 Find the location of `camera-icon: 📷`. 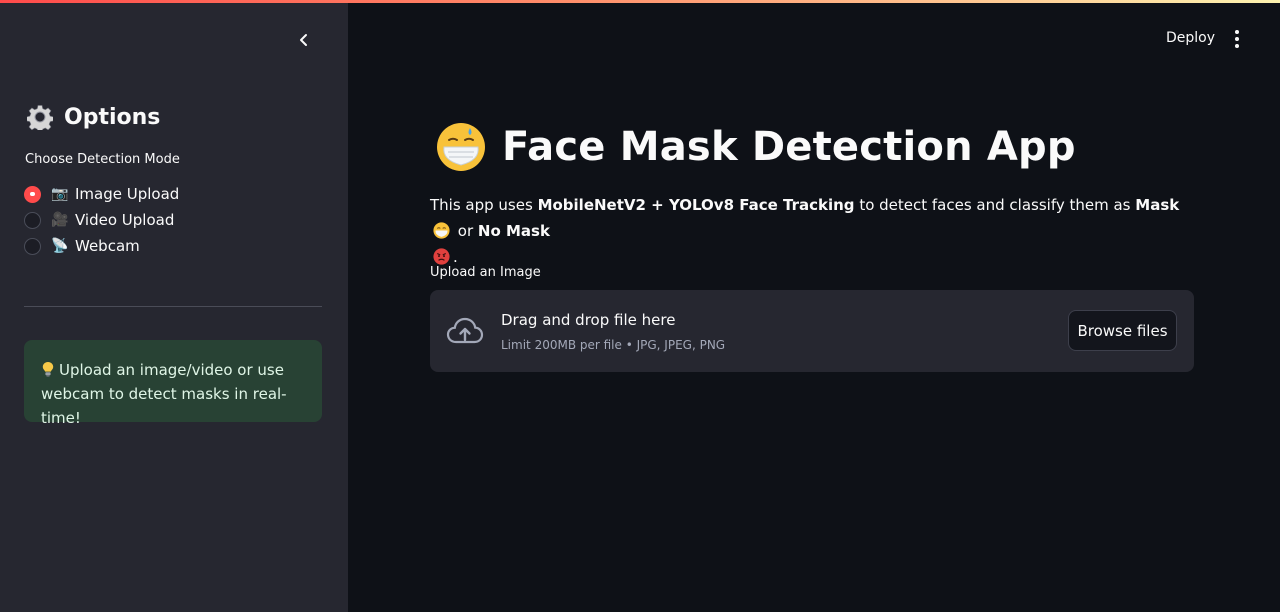

camera-icon: 📷 is located at coordinates (60, 194).